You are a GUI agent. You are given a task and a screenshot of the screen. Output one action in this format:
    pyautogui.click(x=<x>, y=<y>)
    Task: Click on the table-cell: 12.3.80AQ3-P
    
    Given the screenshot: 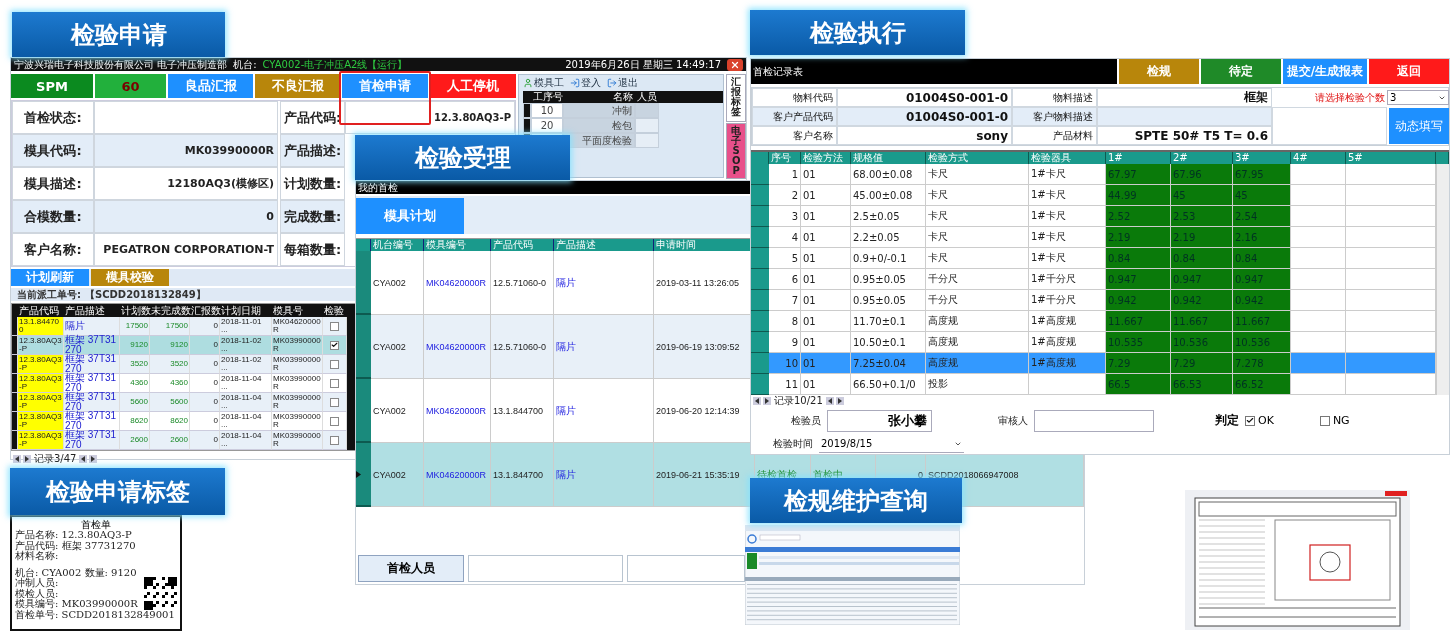 What is the action you would take?
    pyautogui.click(x=41, y=421)
    